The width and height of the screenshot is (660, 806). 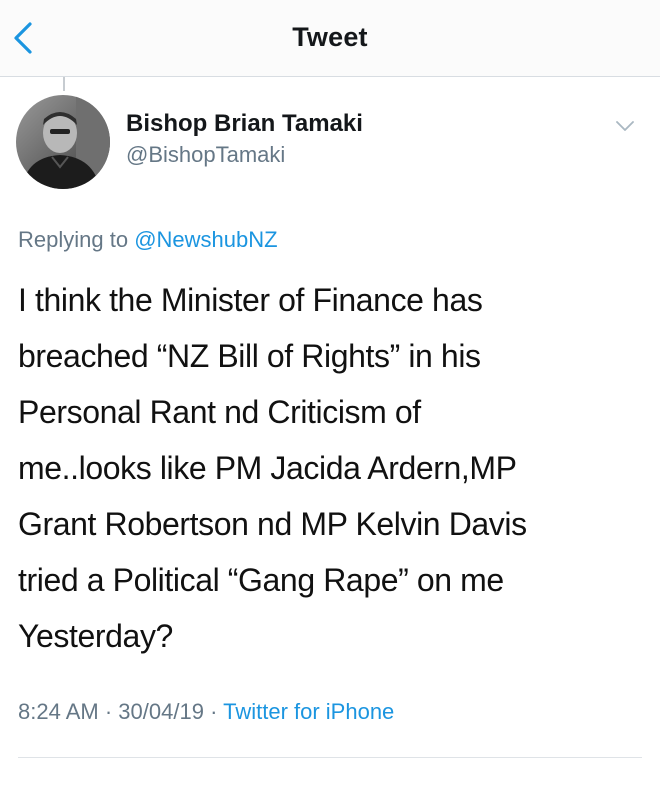 I want to click on tweet-source-link: Twitter for iPhone, so click(x=308, y=711).